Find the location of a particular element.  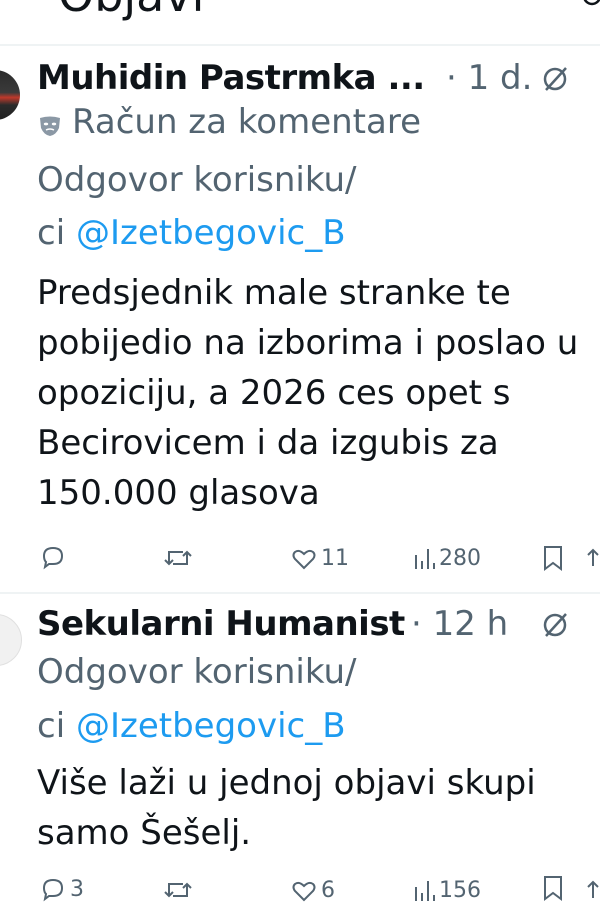

post-divider is located at coordinates (300, 593).